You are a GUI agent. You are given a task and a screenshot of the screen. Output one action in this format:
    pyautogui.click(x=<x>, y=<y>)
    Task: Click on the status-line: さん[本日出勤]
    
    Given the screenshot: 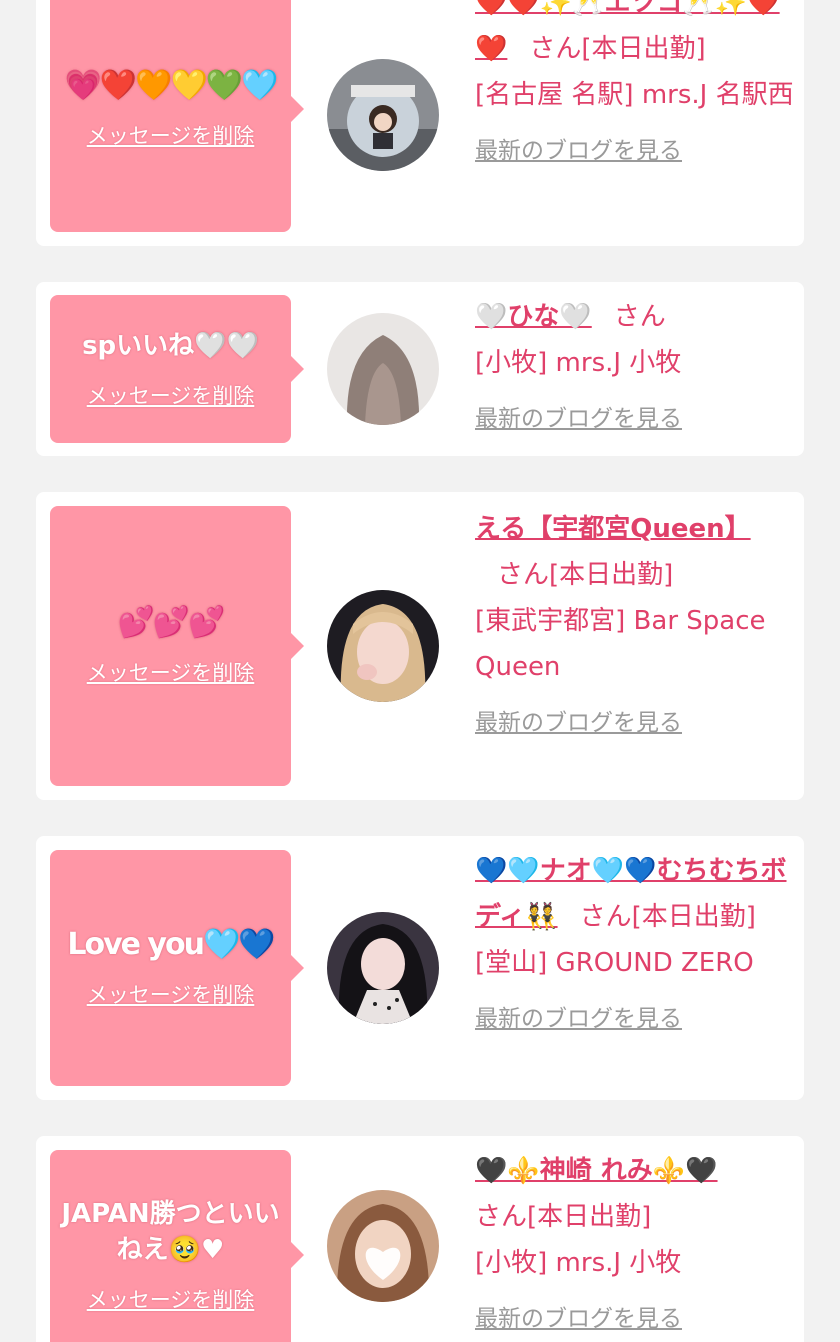 What is the action you would take?
    pyautogui.click(x=635, y=1217)
    